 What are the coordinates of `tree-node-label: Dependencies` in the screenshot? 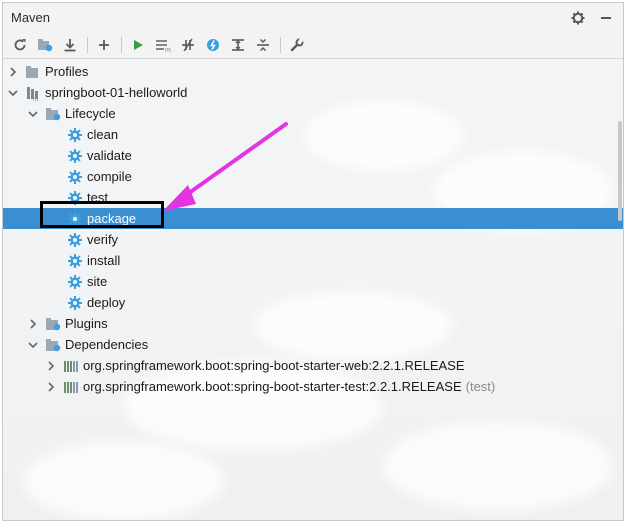 It's located at (107, 344).